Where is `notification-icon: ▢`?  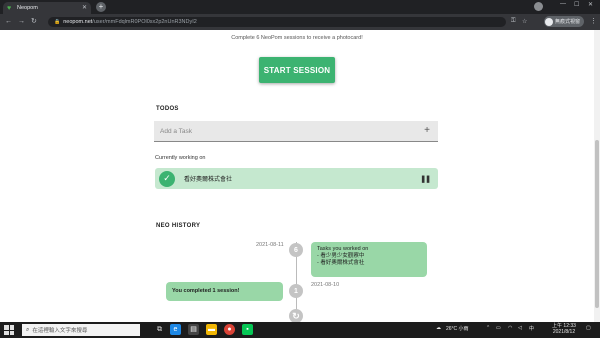
notification-icon: ▢ is located at coordinates (588, 328).